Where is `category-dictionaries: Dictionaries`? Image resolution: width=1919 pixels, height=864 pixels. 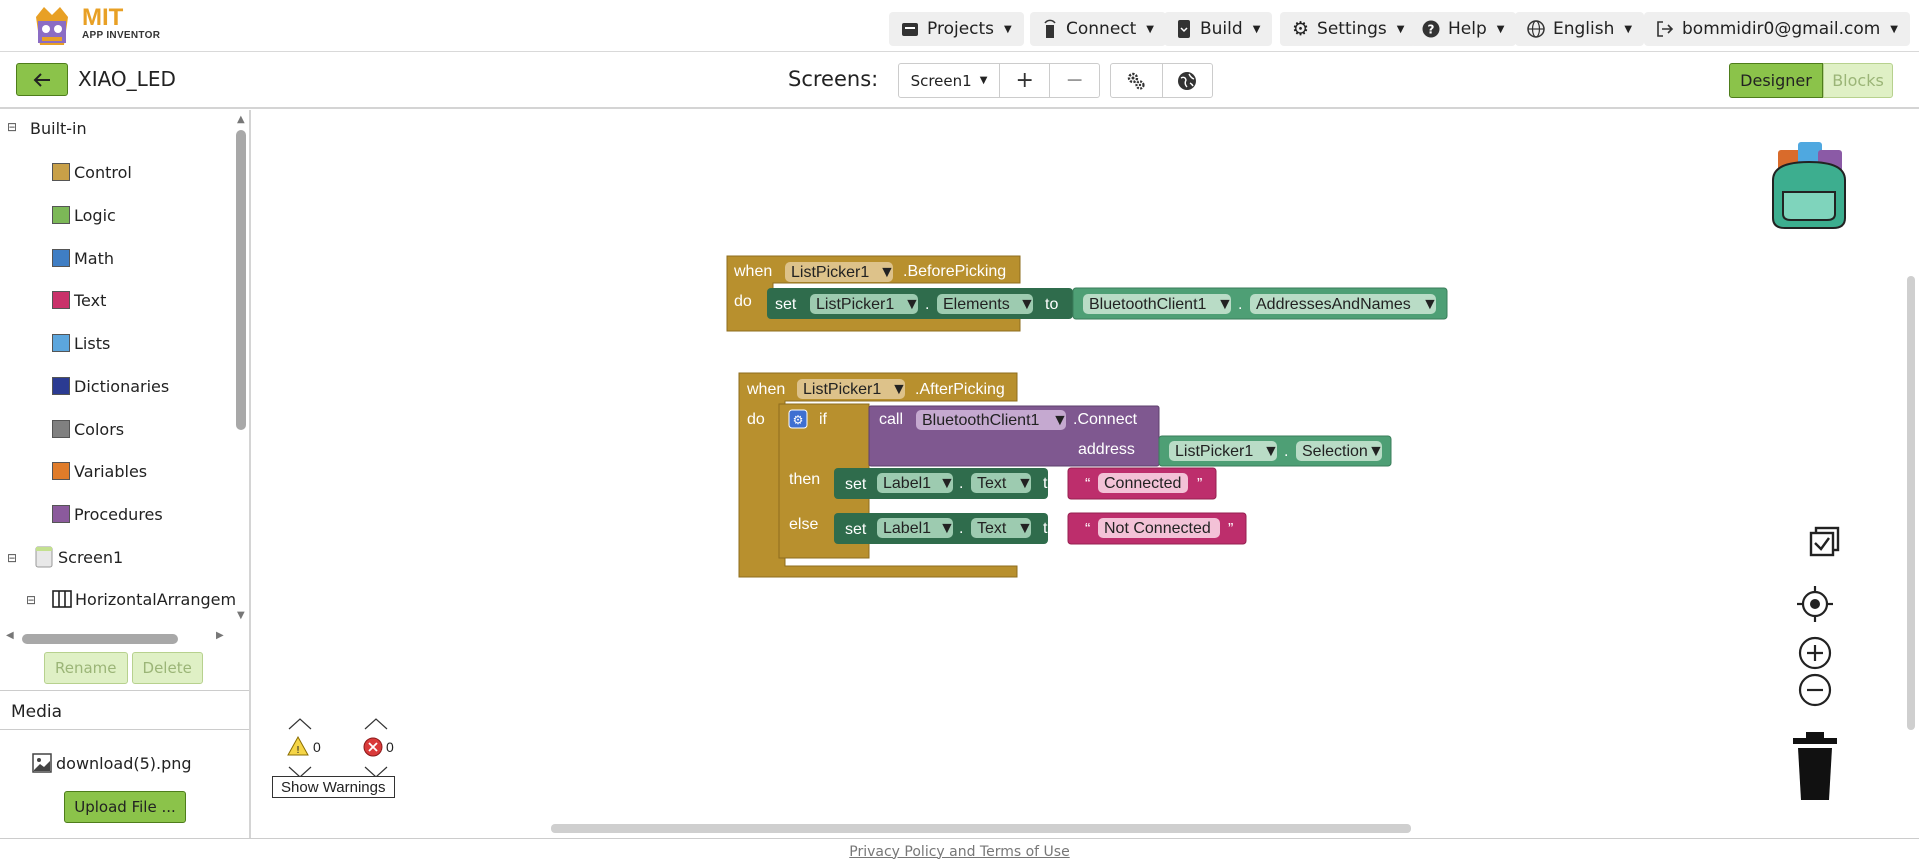
category-dictionaries: Dictionaries is located at coordinates (110, 386).